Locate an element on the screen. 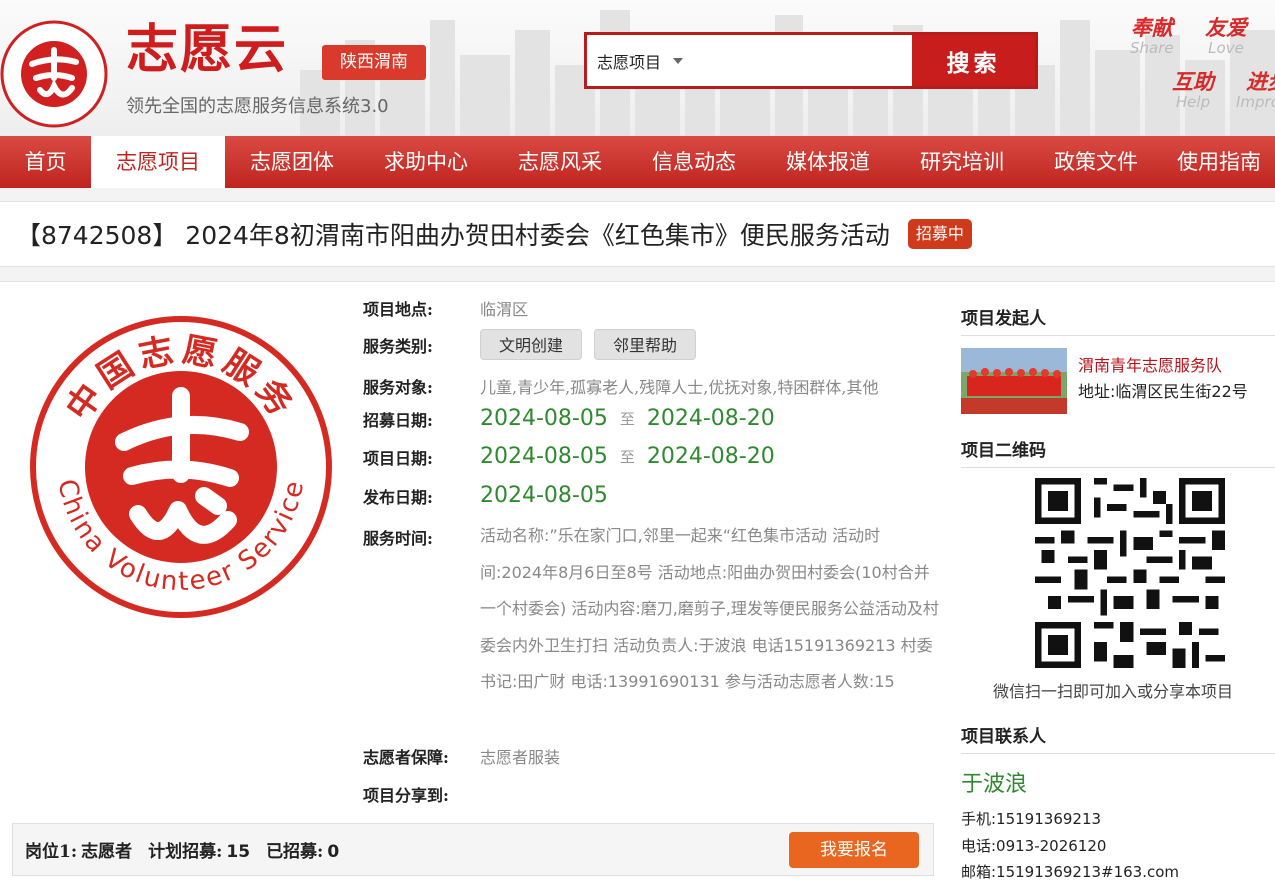  nav-item-help-center: 求助中心 is located at coordinates (426, 162).